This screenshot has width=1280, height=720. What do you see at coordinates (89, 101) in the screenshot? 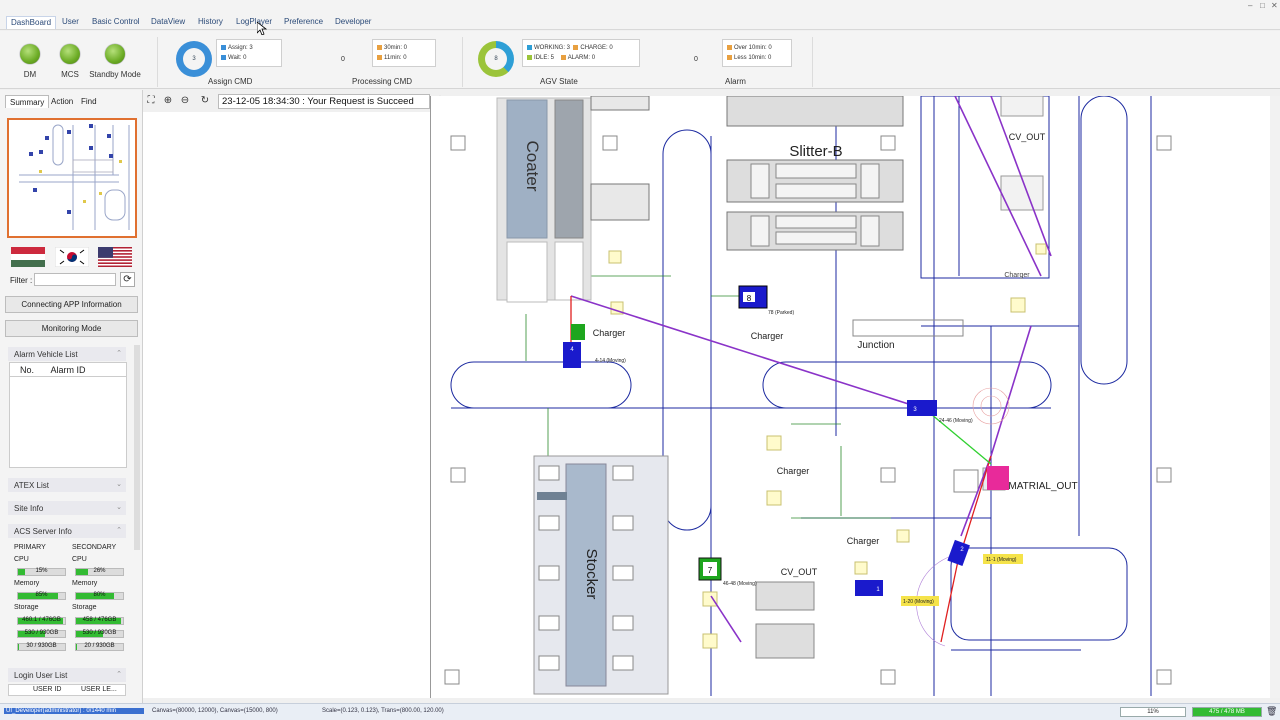
I see `tab-find: Find` at bounding box center [89, 101].